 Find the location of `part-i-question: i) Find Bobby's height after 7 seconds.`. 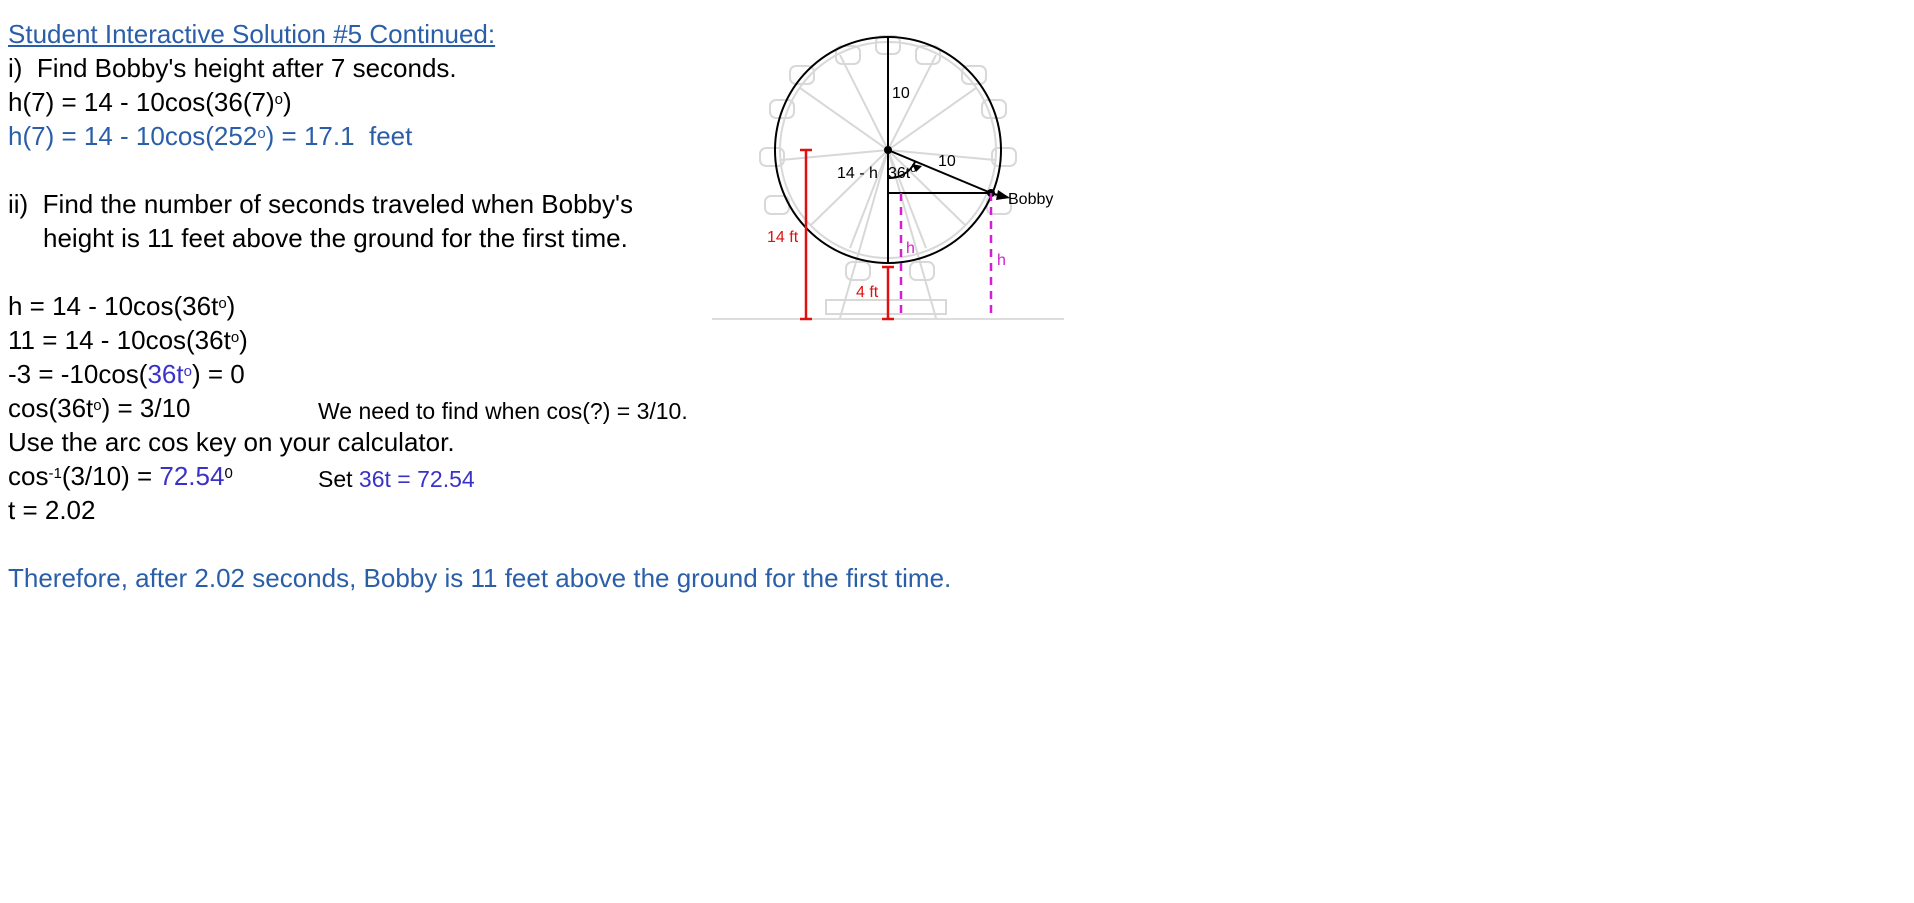

part-i-question: i) Find Bobby's height after 7 seconds. is located at coordinates (232, 68).